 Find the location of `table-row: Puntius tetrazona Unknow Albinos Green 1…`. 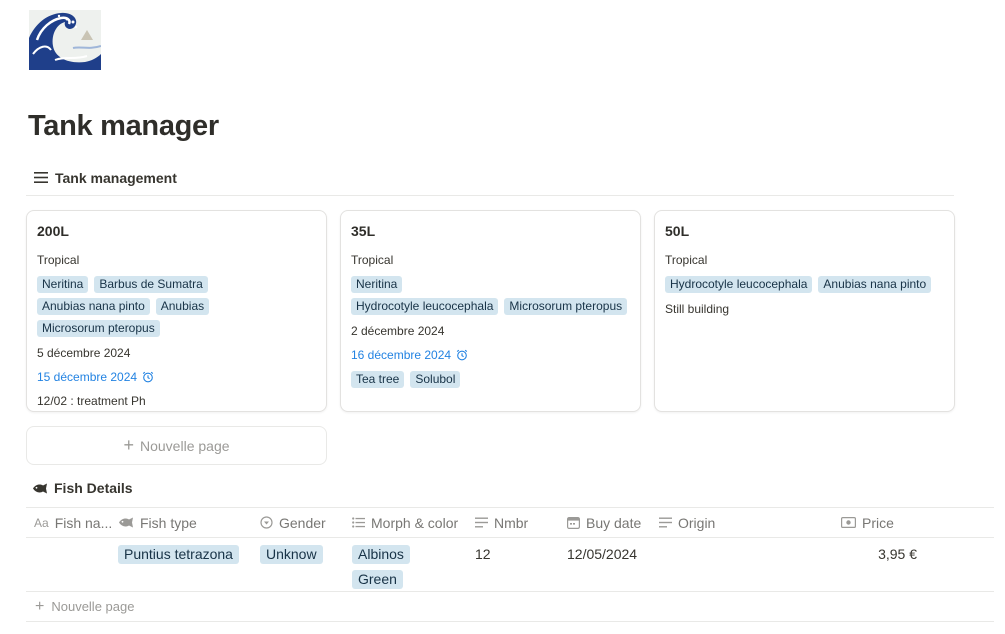

table-row: Puntius tetrazona Unknow Albinos Green 1… is located at coordinates (510, 565).